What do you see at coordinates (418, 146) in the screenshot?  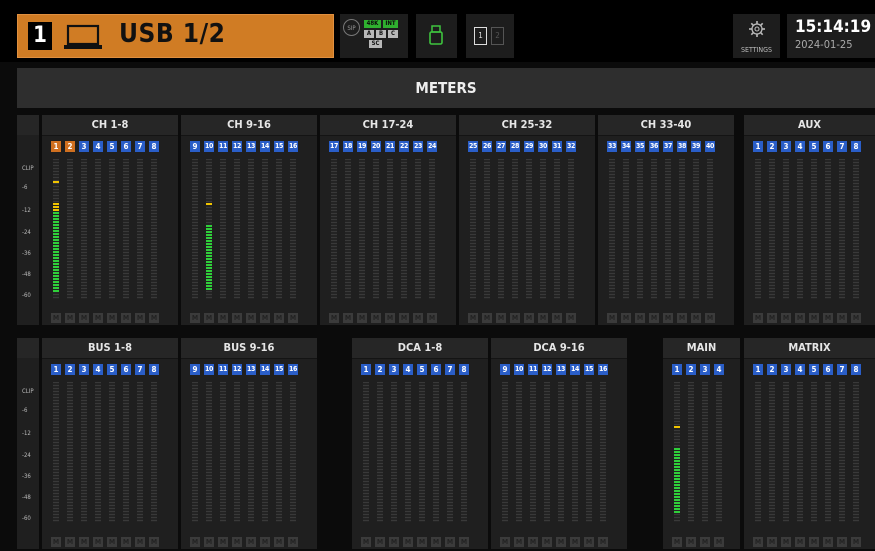 I see `channel-select-button: 23` at bounding box center [418, 146].